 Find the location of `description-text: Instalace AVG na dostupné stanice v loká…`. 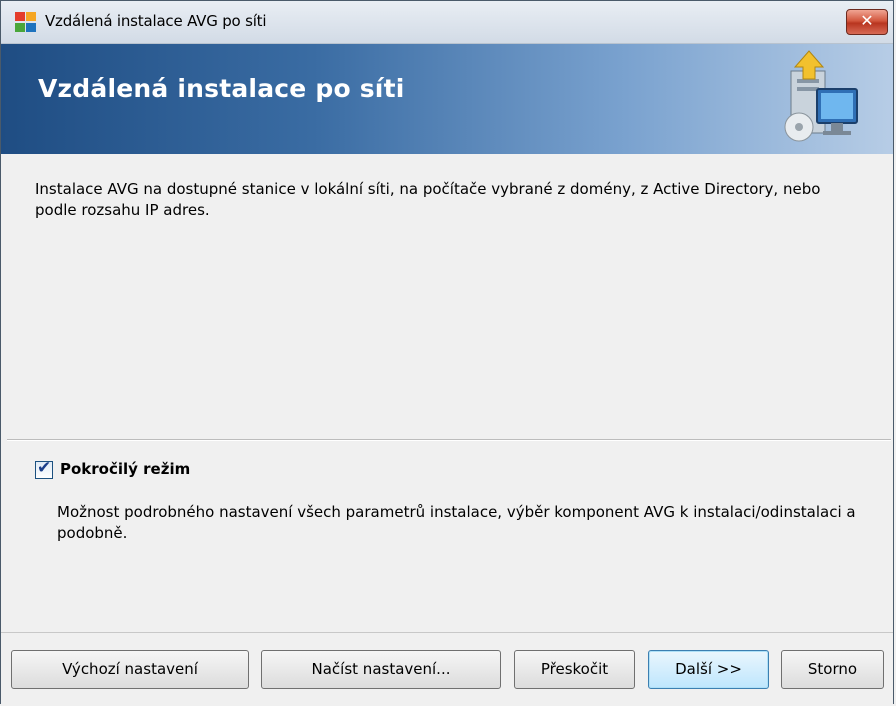

description-text: Instalace AVG na dostupné stanice v loká… is located at coordinates (428, 199).